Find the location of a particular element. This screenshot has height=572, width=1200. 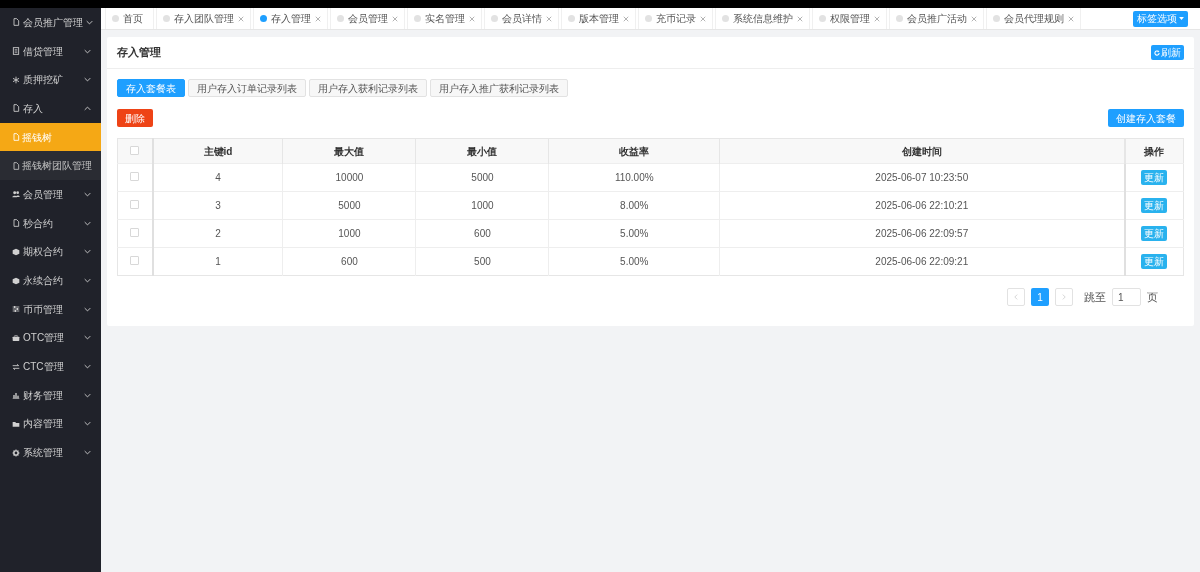

page-input: 1 is located at coordinates (1126, 297).